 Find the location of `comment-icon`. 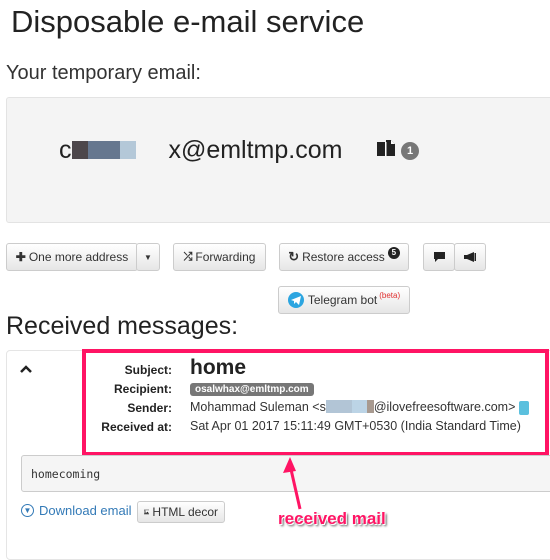

comment-icon is located at coordinates (439, 257).